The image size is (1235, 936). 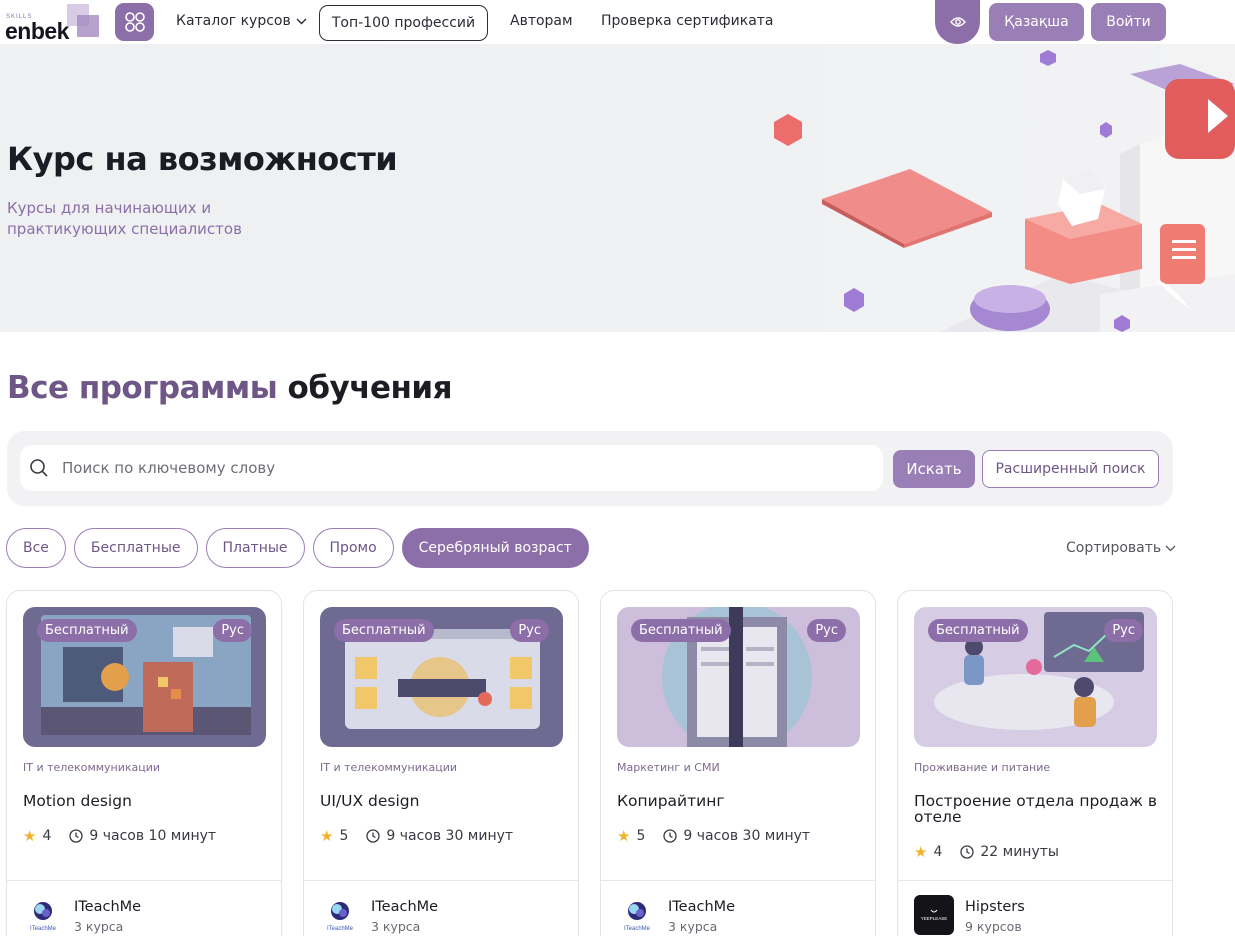 I want to click on author-course-count: 9 курсов, so click(x=993, y=926).